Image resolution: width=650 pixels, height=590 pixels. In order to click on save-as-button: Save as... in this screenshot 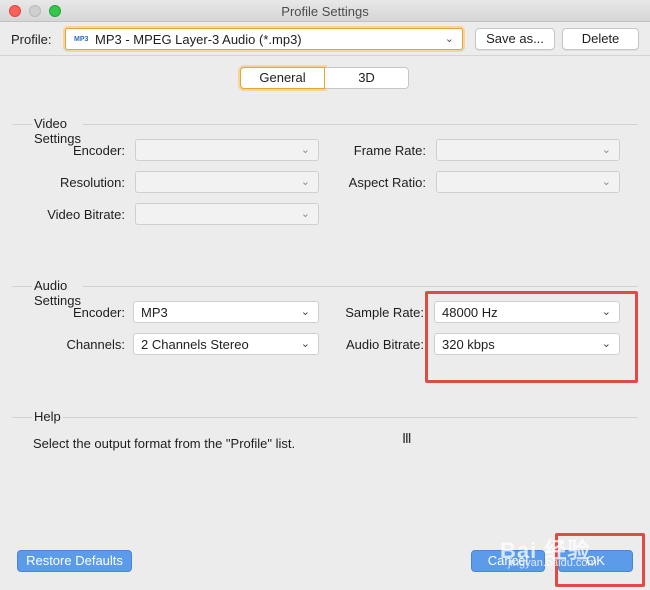, I will do `click(515, 39)`.